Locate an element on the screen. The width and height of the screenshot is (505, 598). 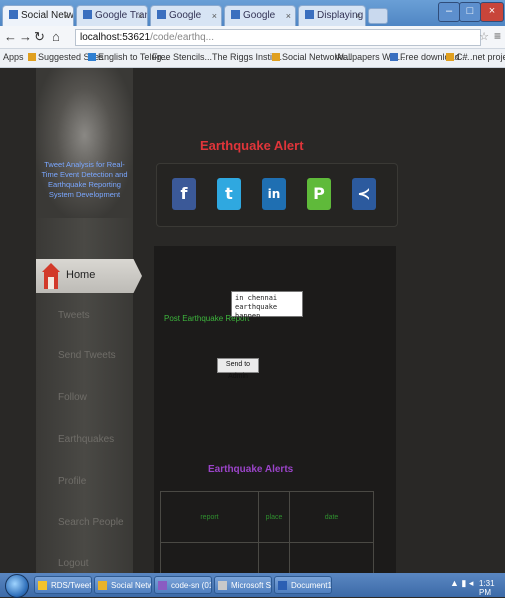
system-tray-icons: ▲ ▮ ◂ is located at coordinates (461, 583).